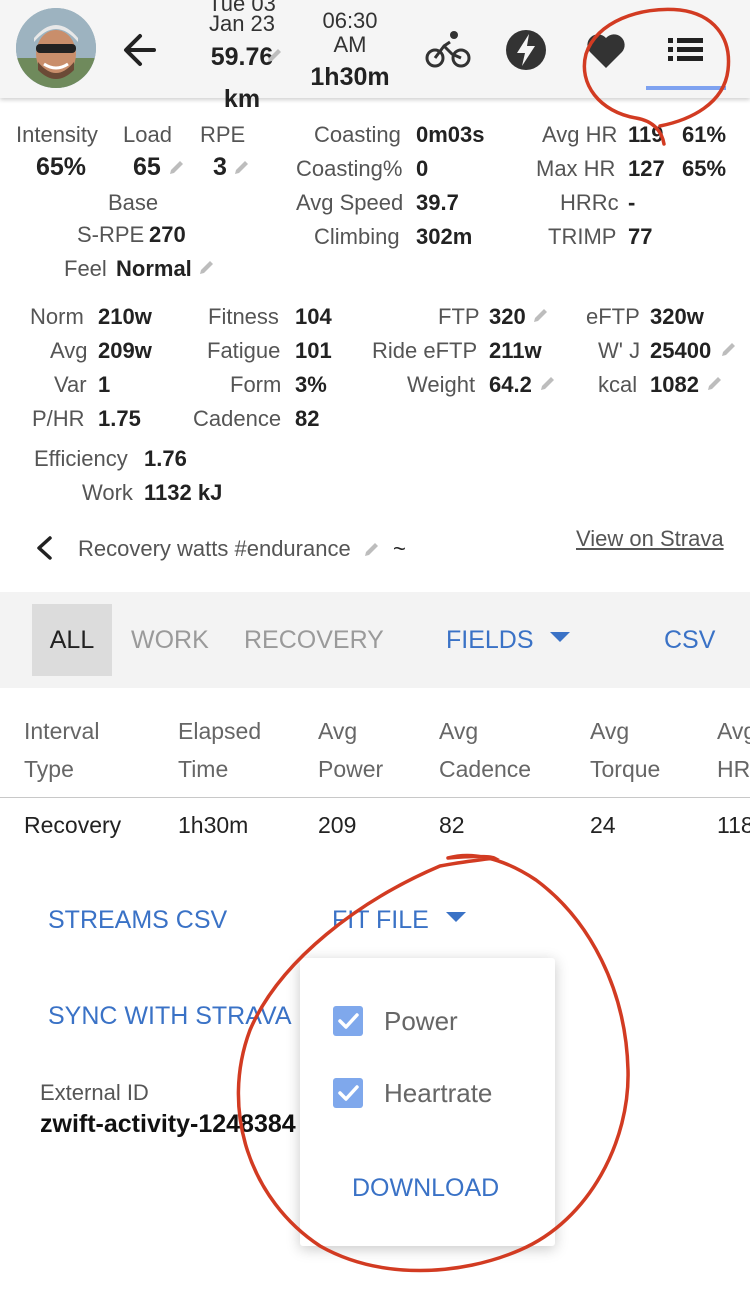 The width and height of the screenshot is (750, 1296). What do you see at coordinates (507, 316) in the screenshot?
I see `ftp-value: 320` at bounding box center [507, 316].